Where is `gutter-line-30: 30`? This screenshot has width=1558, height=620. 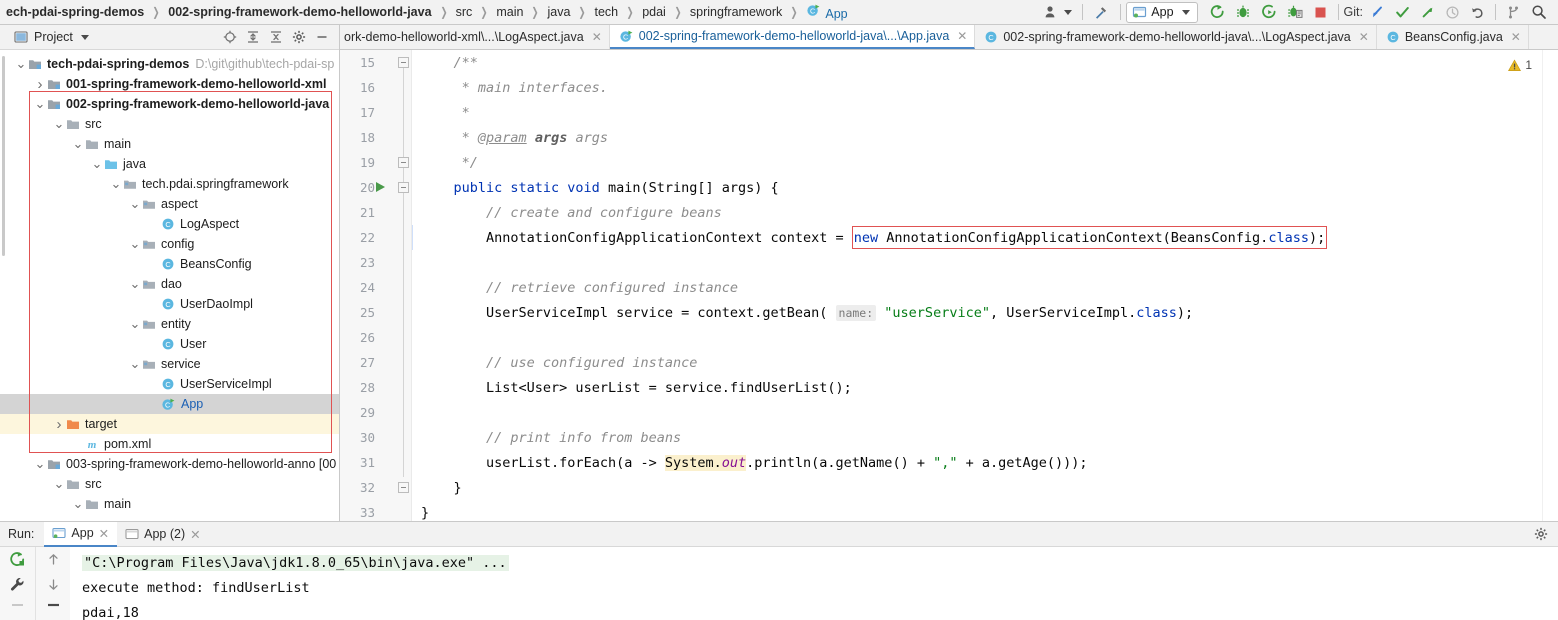
gutter-line-30: 30 is located at coordinates (375, 437).